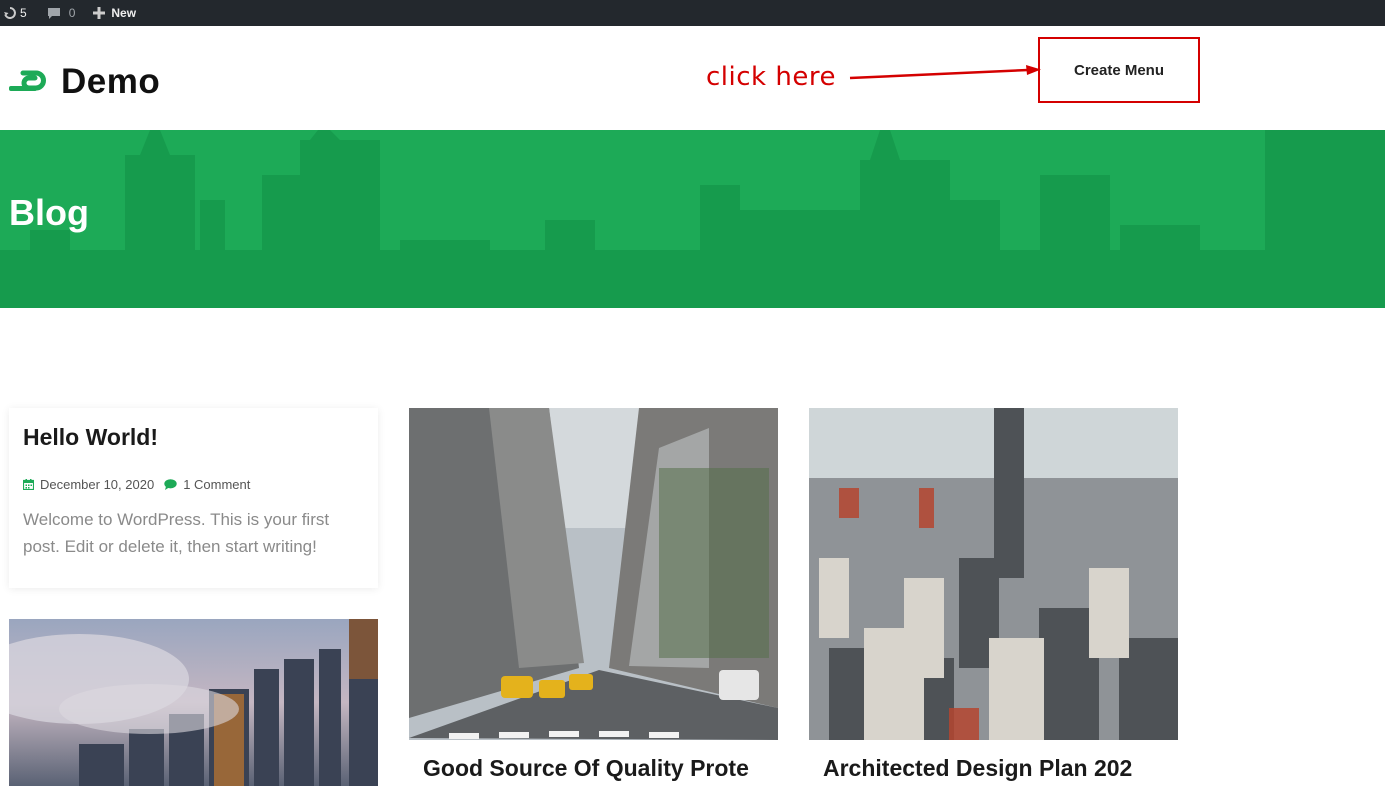 Image resolution: width=1385 pixels, height=786 pixels. What do you see at coordinates (61, 13) in the screenshot?
I see `comments-item: 0` at bounding box center [61, 13].